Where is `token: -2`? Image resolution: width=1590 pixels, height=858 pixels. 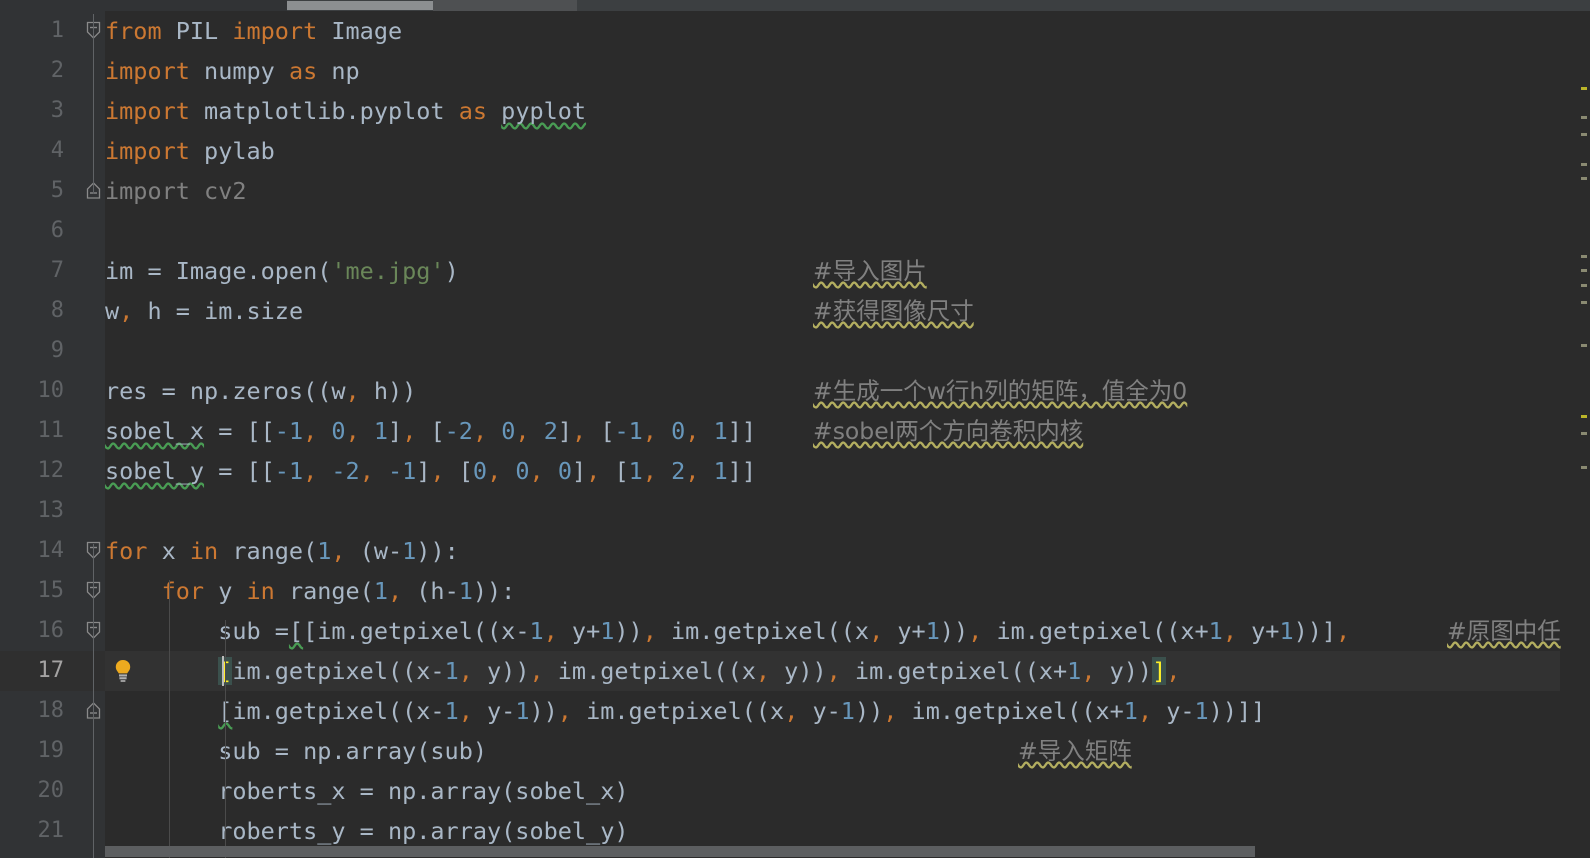
token: -2 is located at coordinates (458, 431).